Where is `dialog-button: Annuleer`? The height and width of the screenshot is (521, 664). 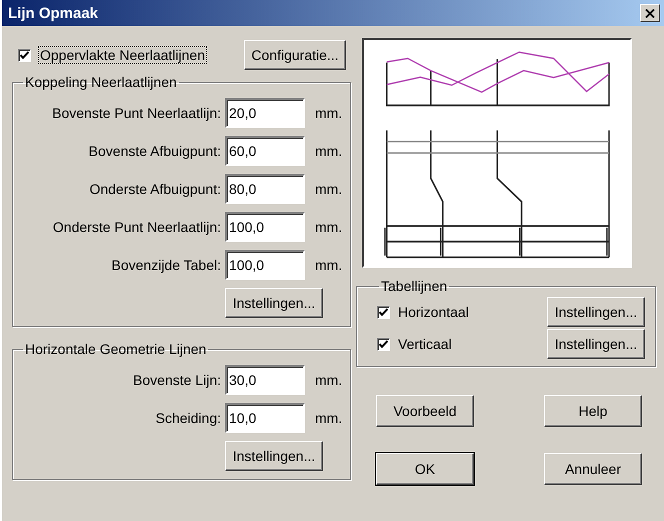
dialog-button: Annuleer is located at coordinates (593, 469).